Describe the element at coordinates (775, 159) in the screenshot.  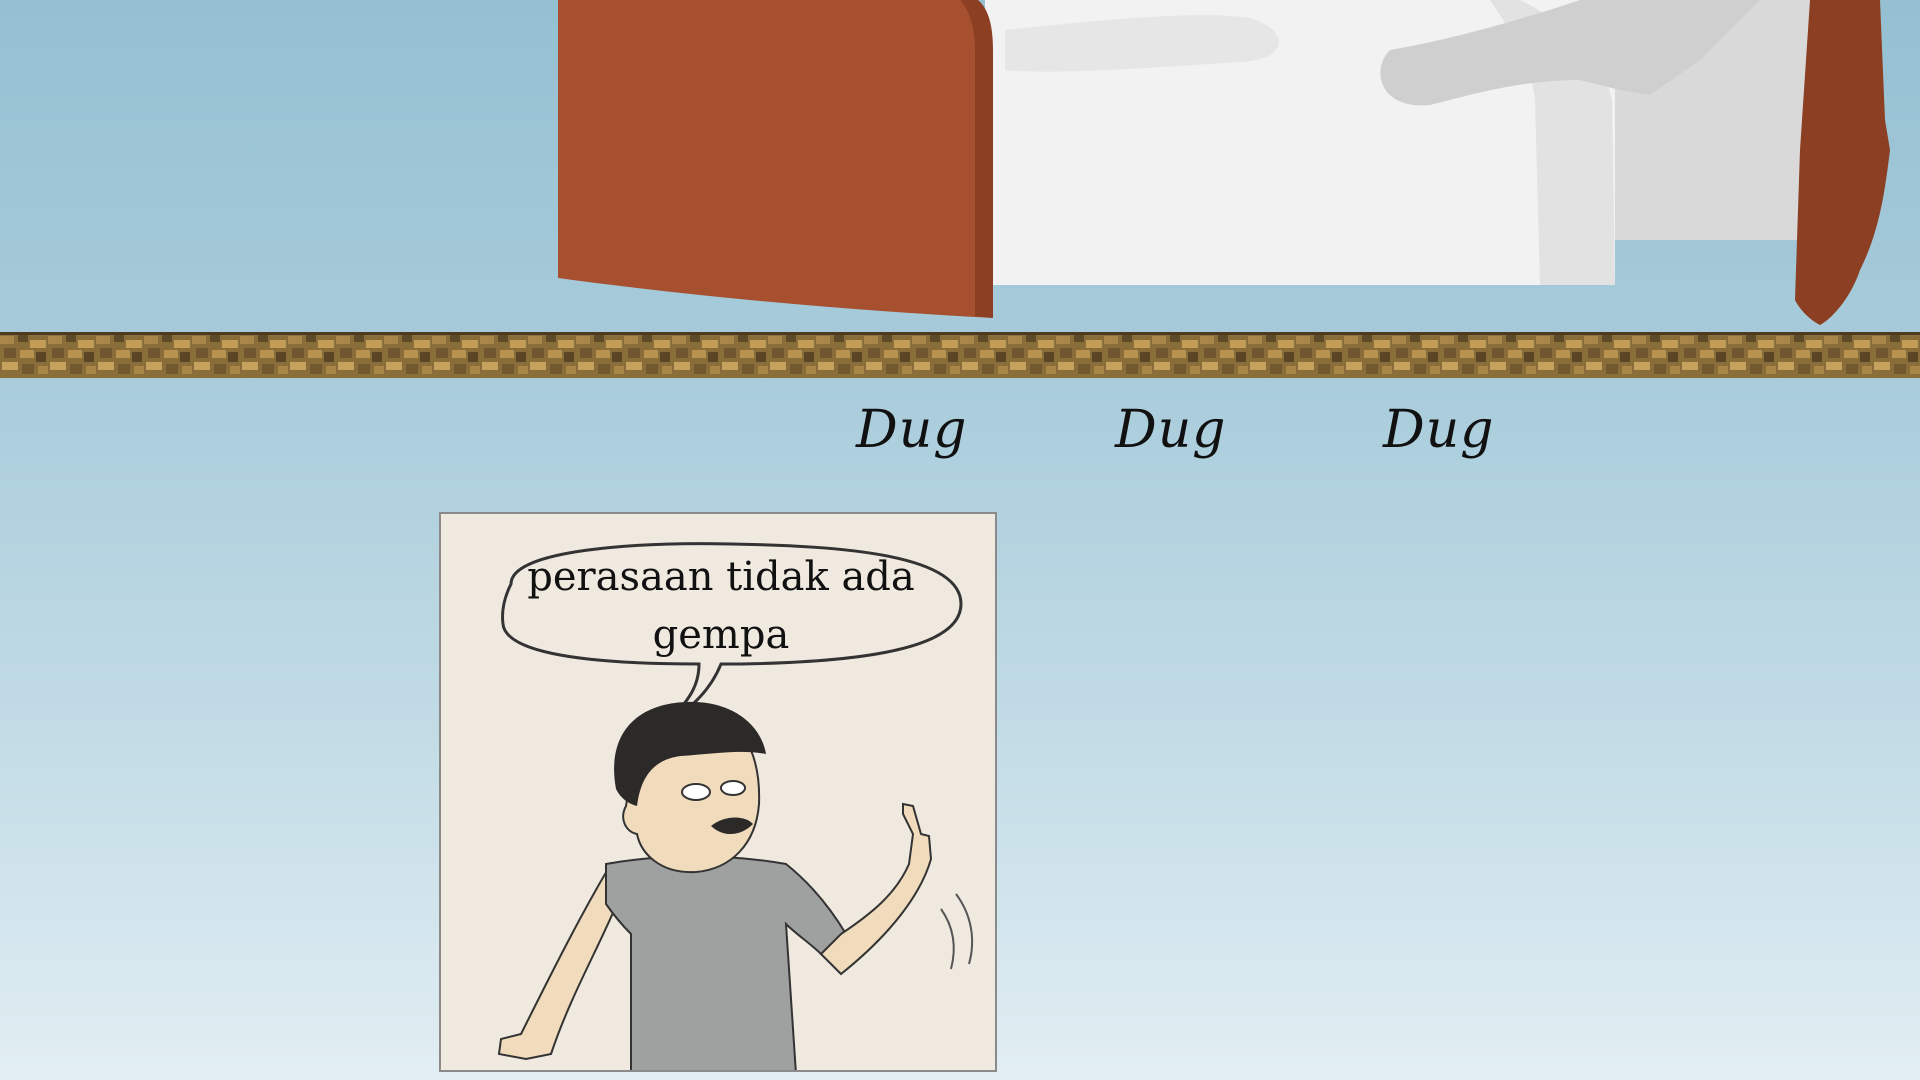
I see `bed-headboard` at that location.